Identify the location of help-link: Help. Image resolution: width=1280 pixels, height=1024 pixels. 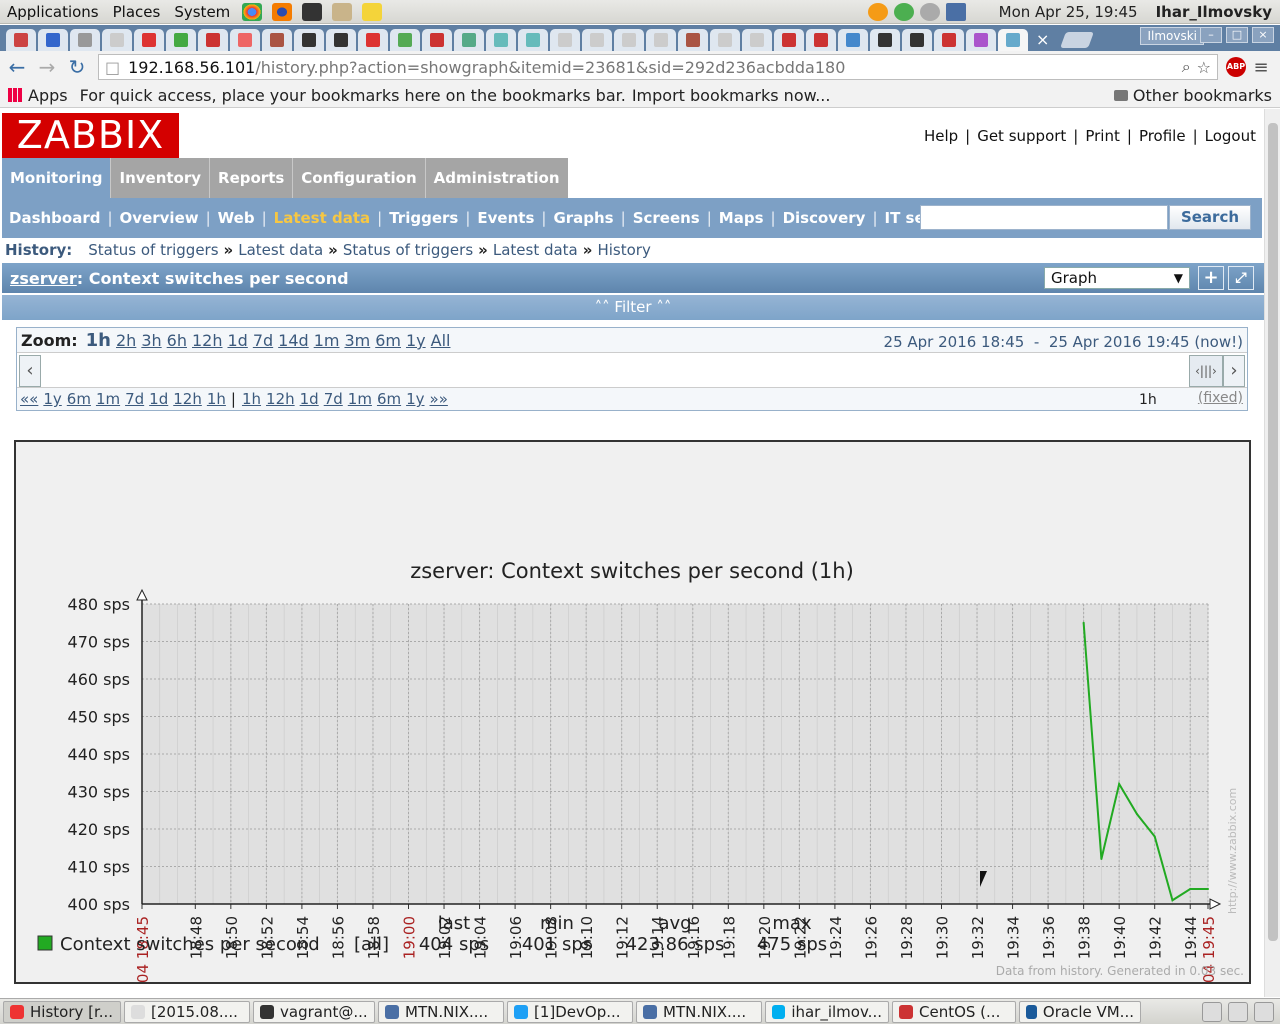
(941, 136).